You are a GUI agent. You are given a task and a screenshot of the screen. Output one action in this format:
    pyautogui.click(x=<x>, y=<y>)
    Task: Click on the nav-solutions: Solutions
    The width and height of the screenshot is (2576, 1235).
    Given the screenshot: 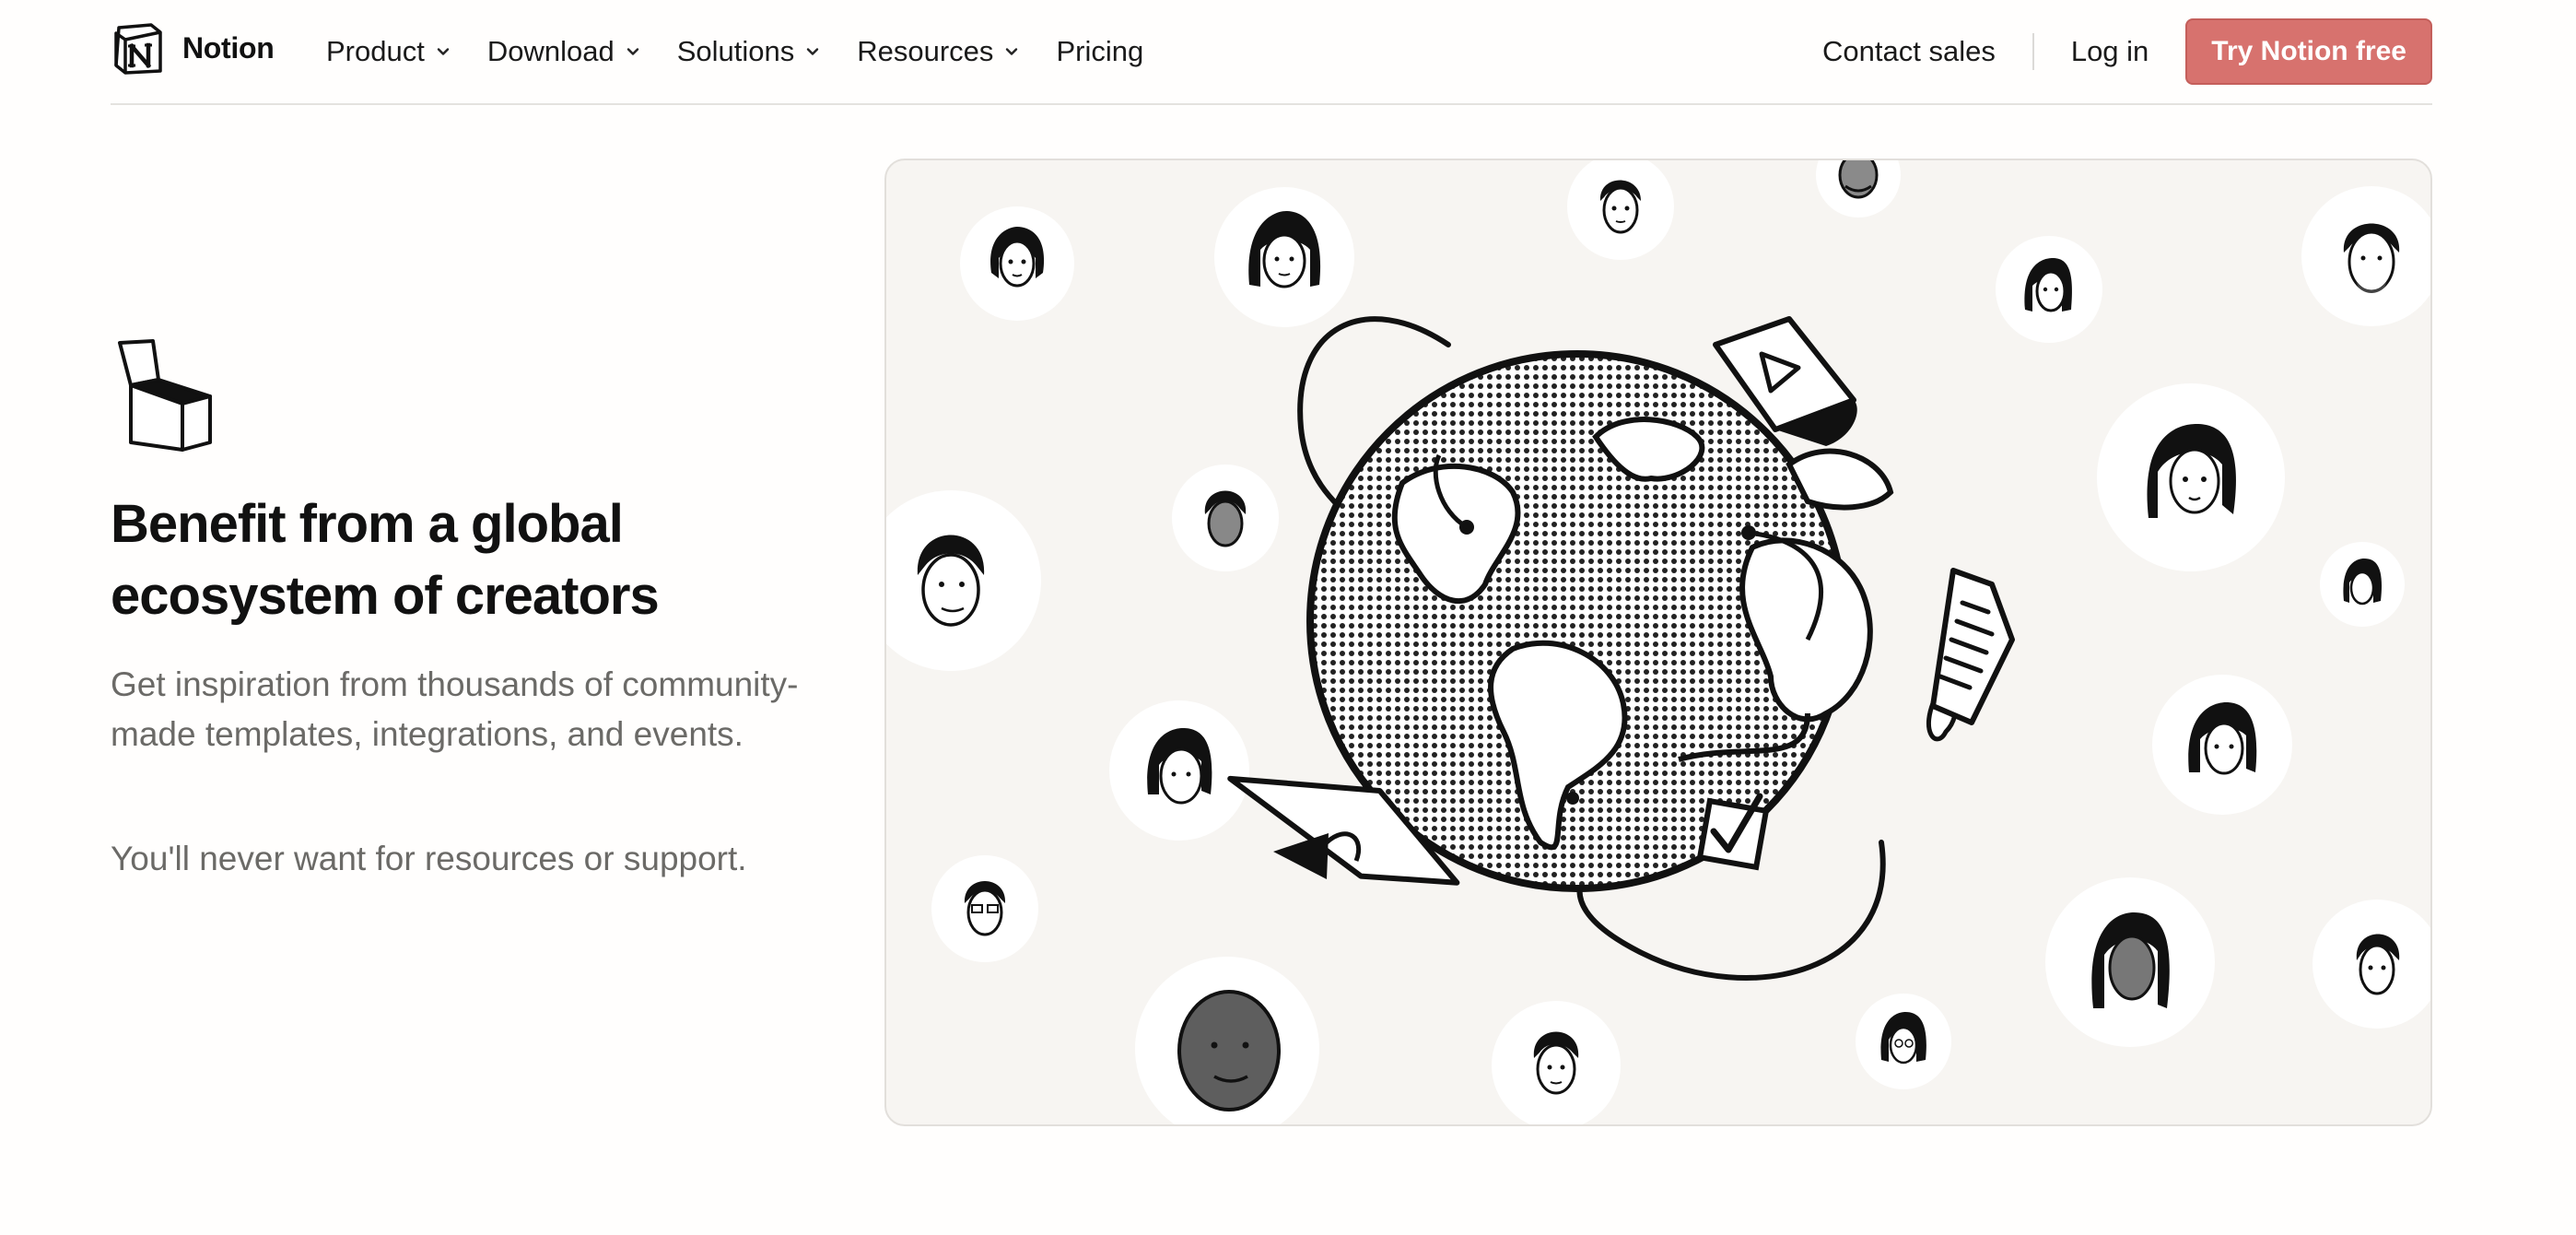 What is the action you would take?
    pyautogui.click(x=750, y=51)
    